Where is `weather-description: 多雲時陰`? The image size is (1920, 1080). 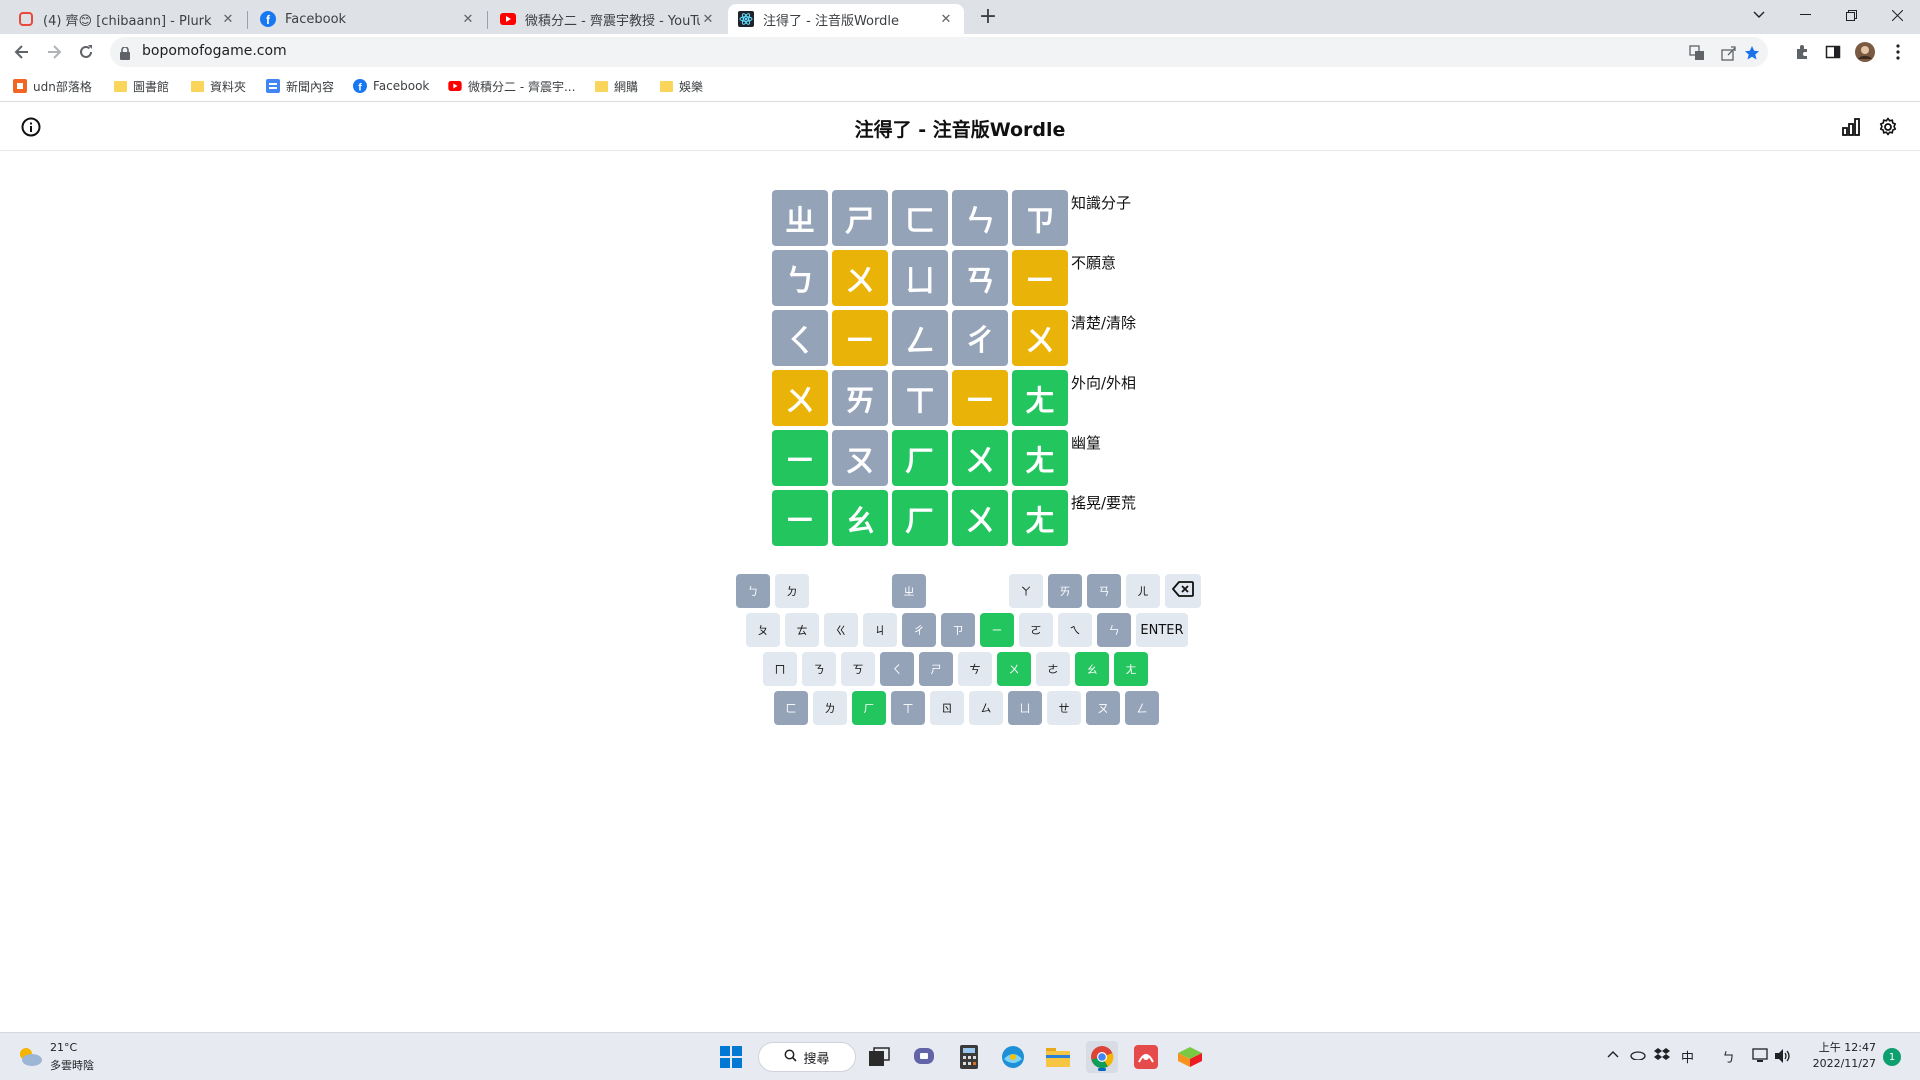 weather-description: 多雲時陰 is located at coordinates (72, 1065).